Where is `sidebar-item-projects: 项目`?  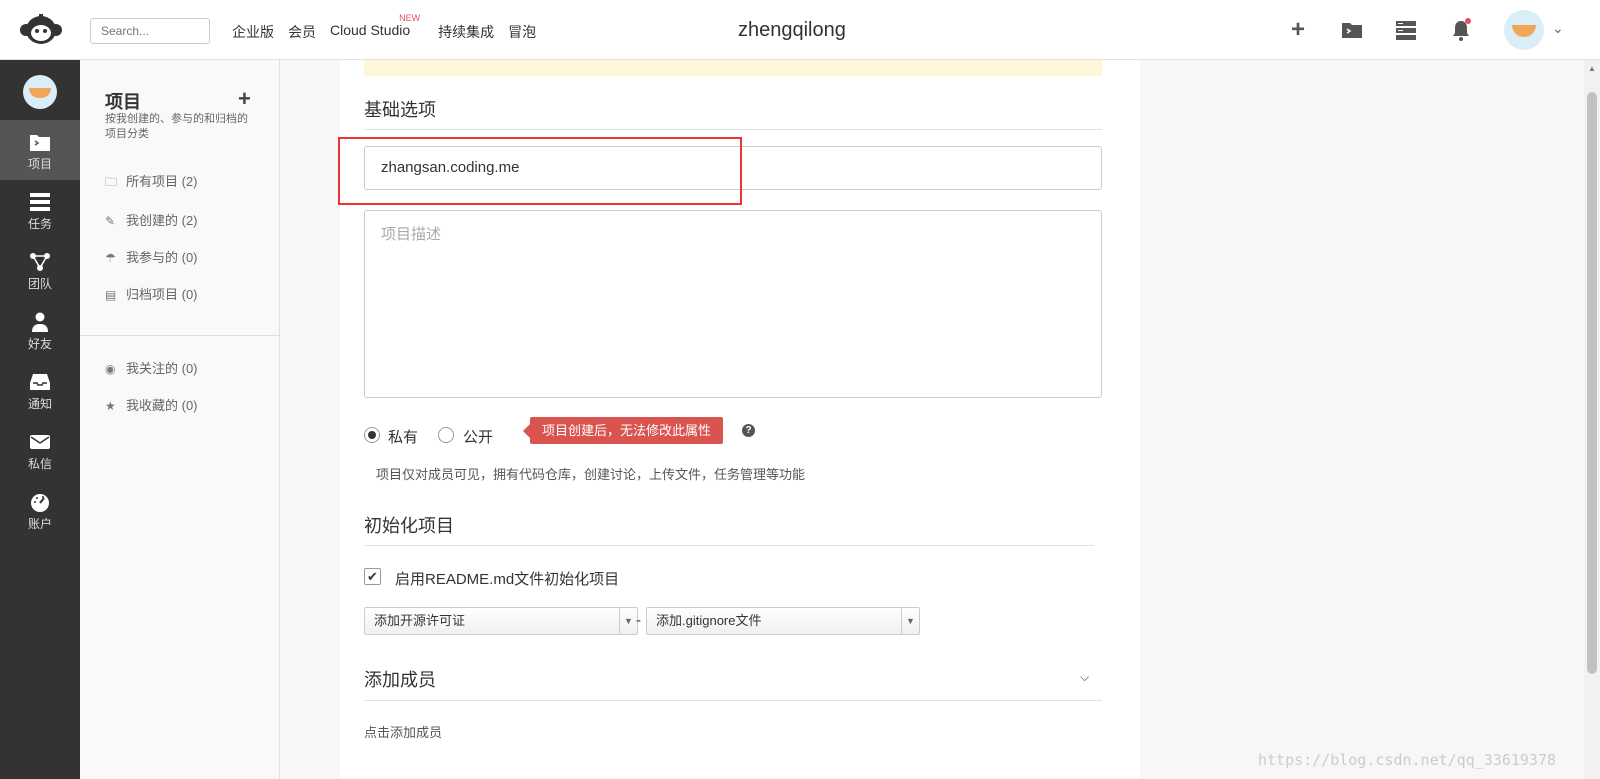 sidebar-item-projects: 项目 is located at coordinates (40, 150).